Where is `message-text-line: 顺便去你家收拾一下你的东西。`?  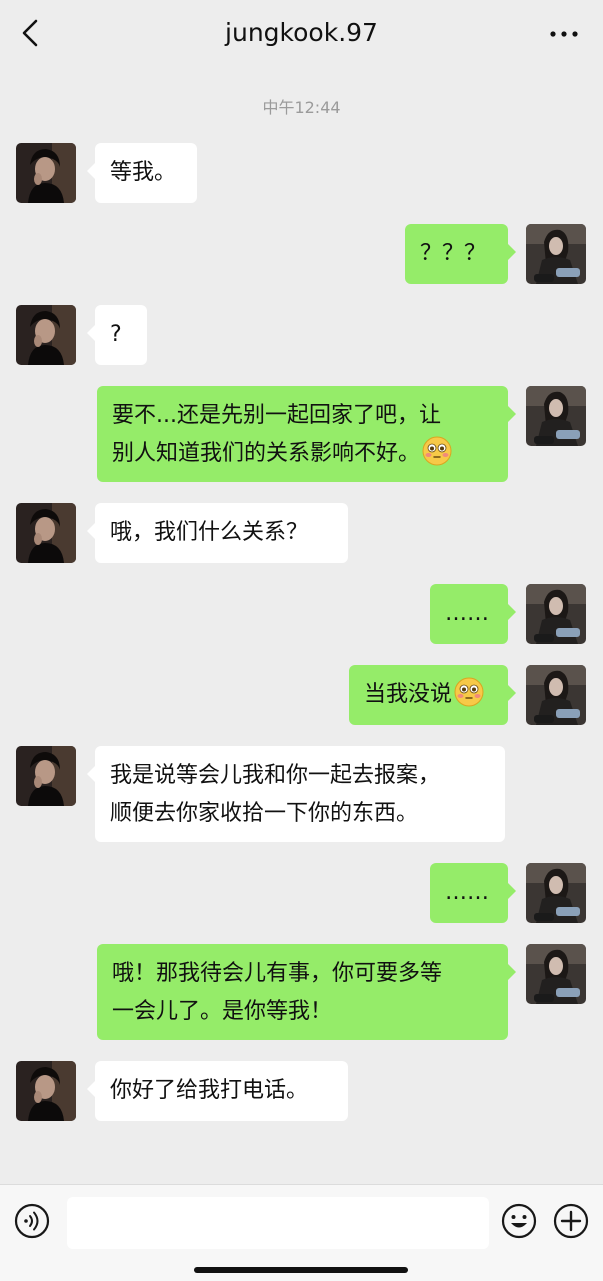
message-text-line: 顺便去你家收拾一下你的东西。 is located at coordinates (264, 813).